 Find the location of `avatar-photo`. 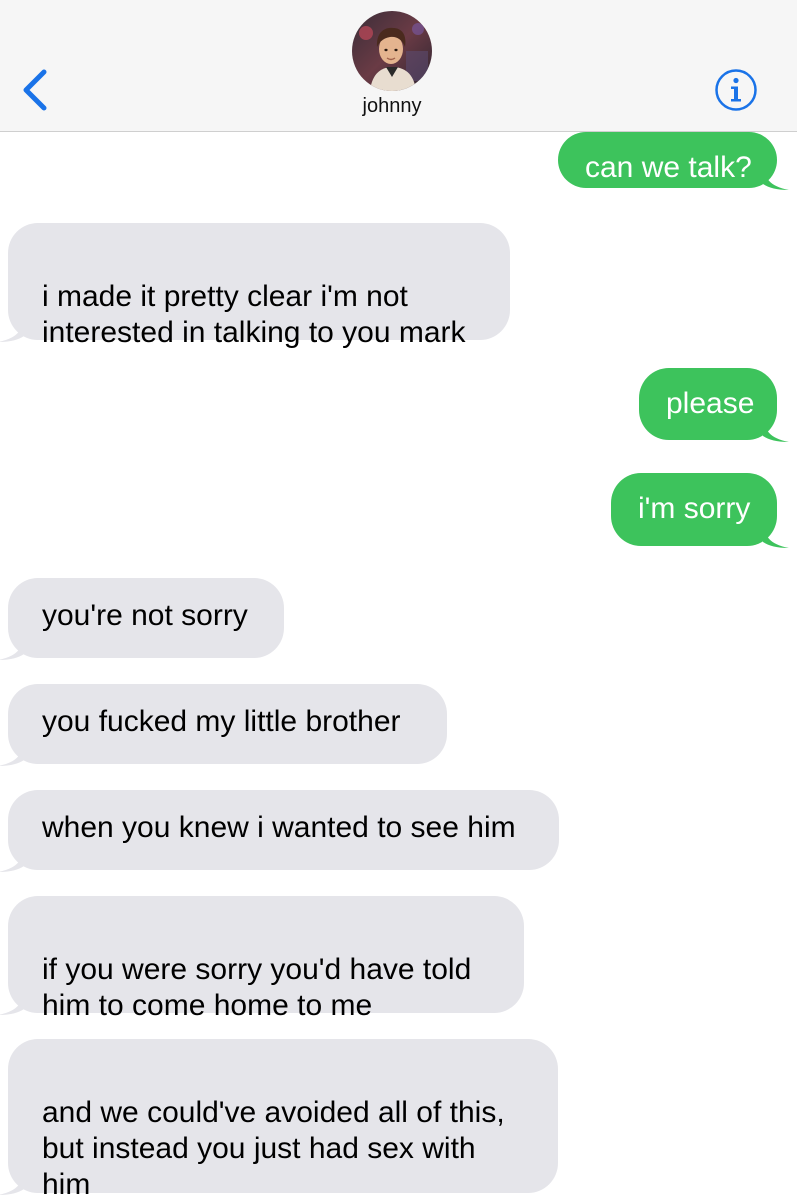

avatar-photo is located at coordinates (392, 51).